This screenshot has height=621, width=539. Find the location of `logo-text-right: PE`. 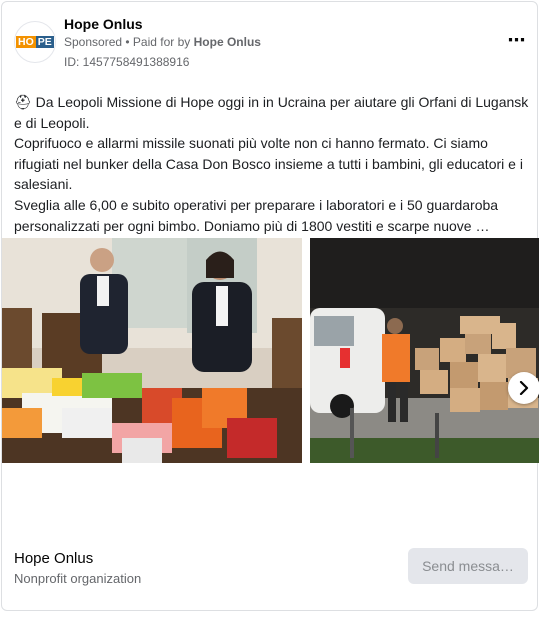

logo-text-right: PE is located at coordinates (44, 42).